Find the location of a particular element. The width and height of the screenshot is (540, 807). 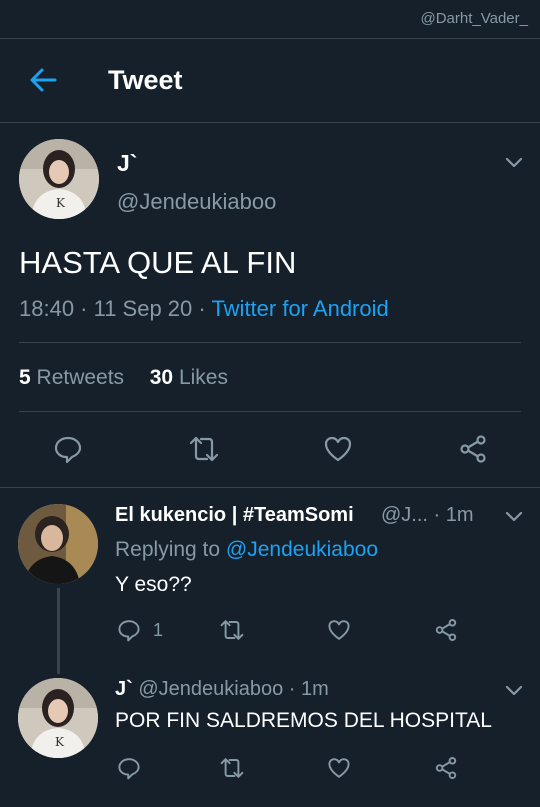

reply-button: 1 is located at coordinates (140, 630).